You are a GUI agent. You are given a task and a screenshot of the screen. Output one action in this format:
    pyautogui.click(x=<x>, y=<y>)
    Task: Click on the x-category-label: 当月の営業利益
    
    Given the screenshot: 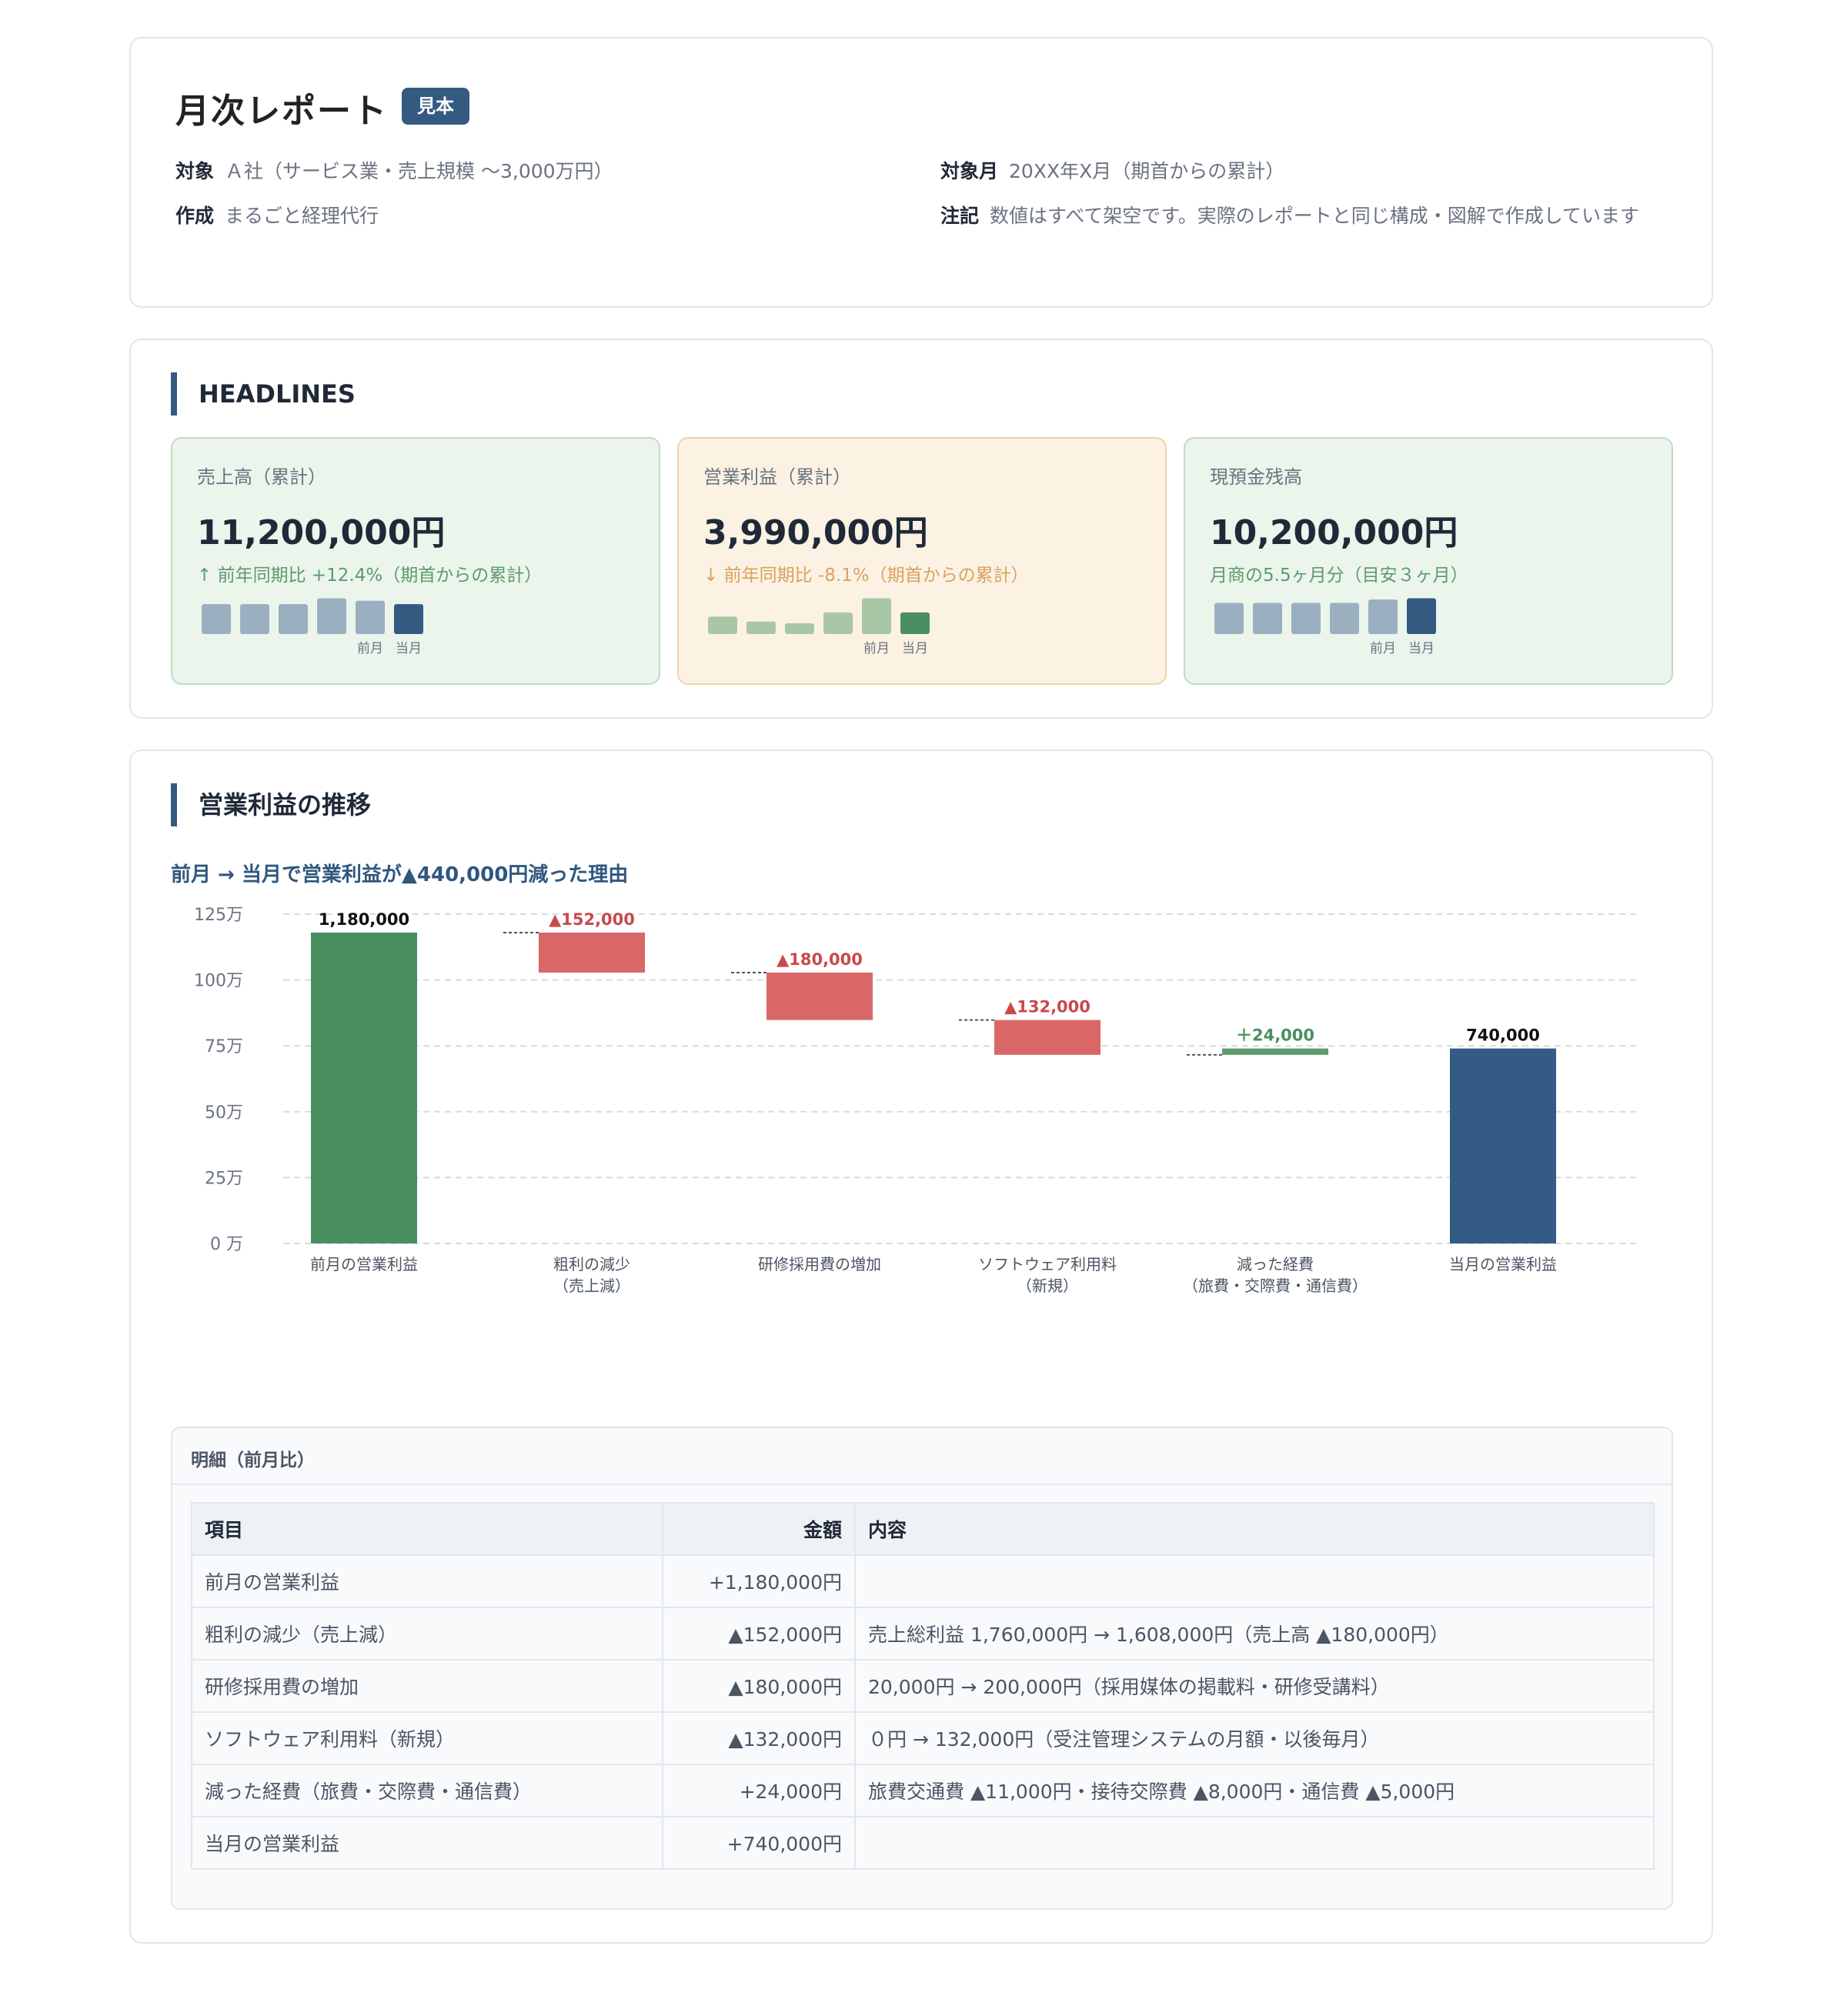 What is the action you would take?
    pyautogui.click(x=1503, y=1264)
    